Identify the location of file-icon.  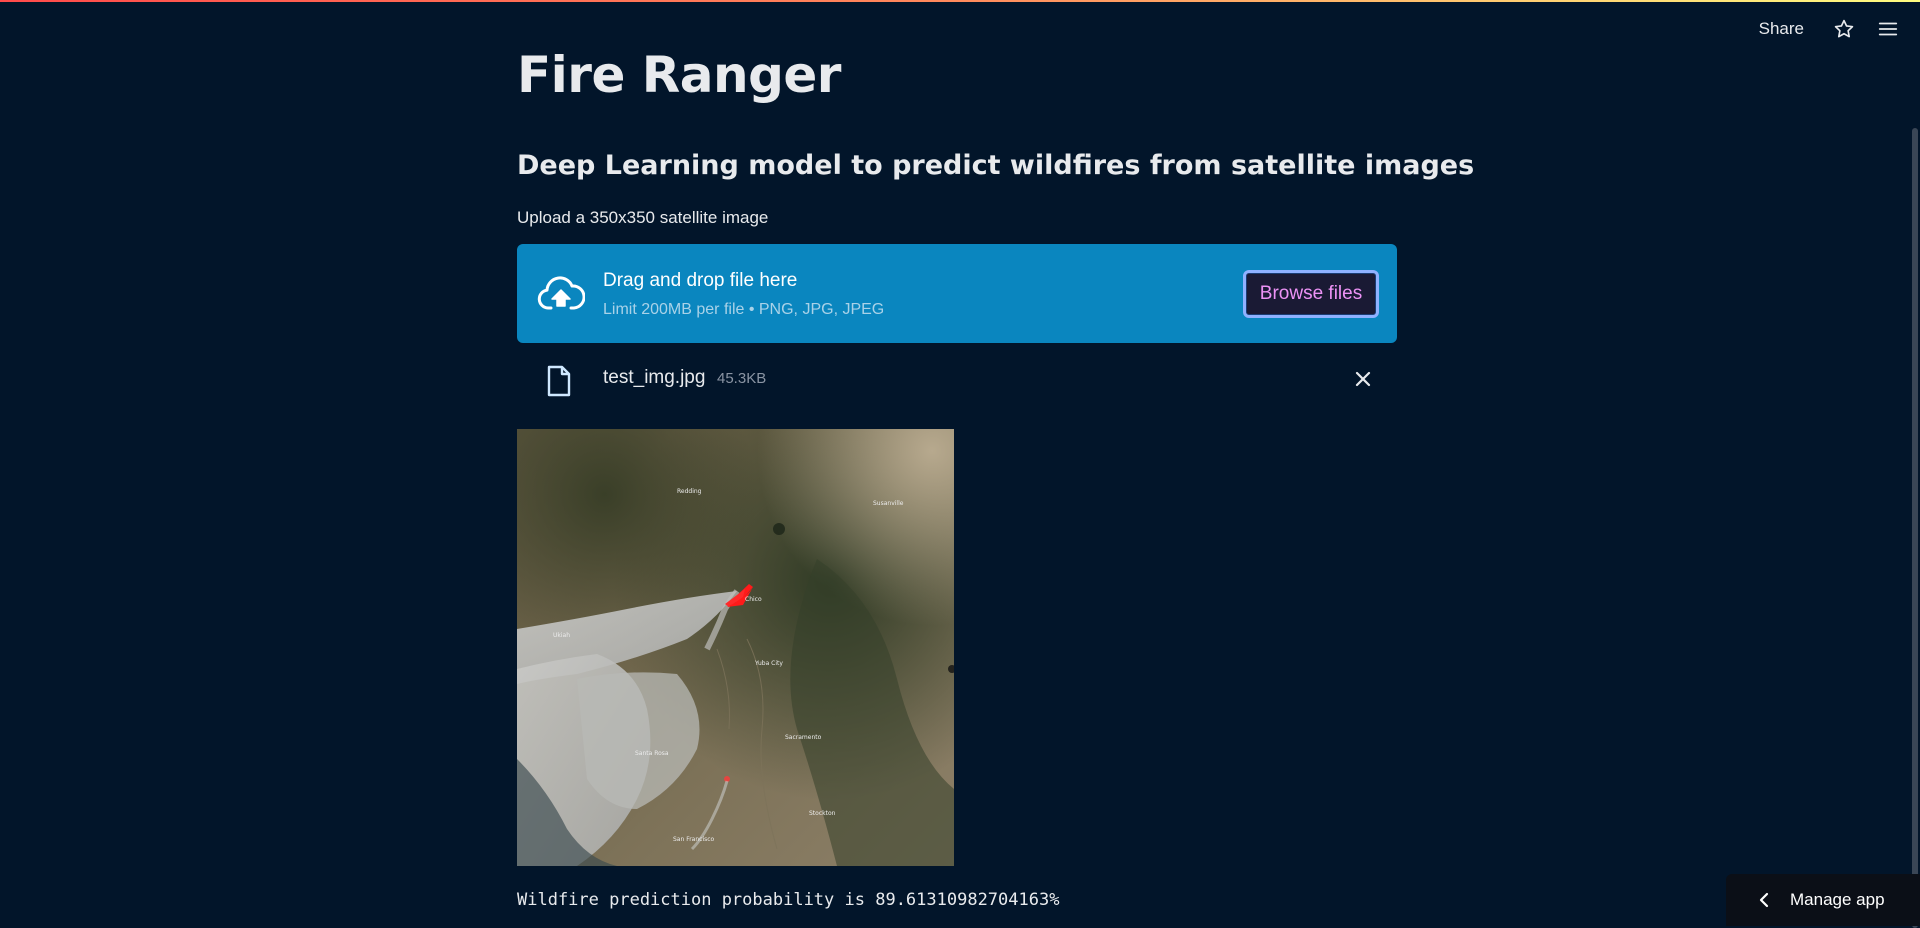
(559, 381).